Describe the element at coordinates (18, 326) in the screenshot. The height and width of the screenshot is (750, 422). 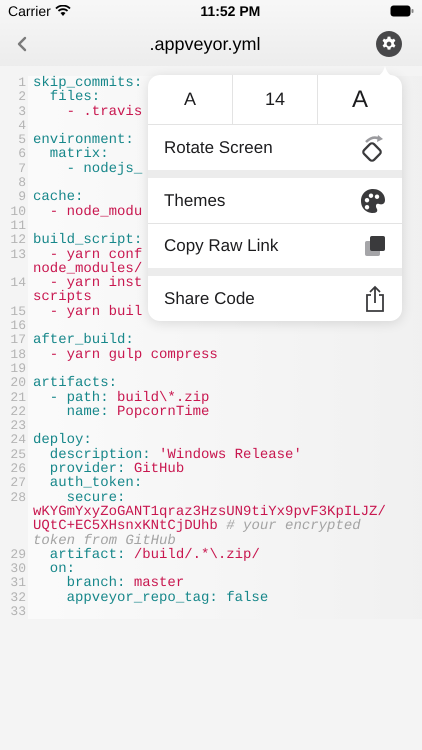
I see `line-number: 16` at that location.